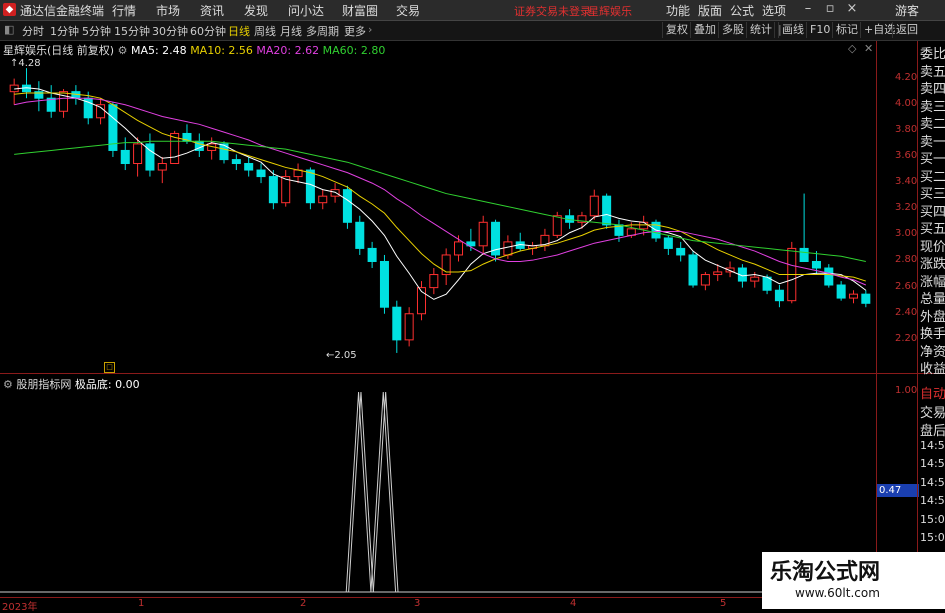 The height and width of the screenshot is (613, 945). What do you see at coordinates (306, 10) in the screenshot?
I see `menu-assistant: 问小达` at bounding box center [306, 10].